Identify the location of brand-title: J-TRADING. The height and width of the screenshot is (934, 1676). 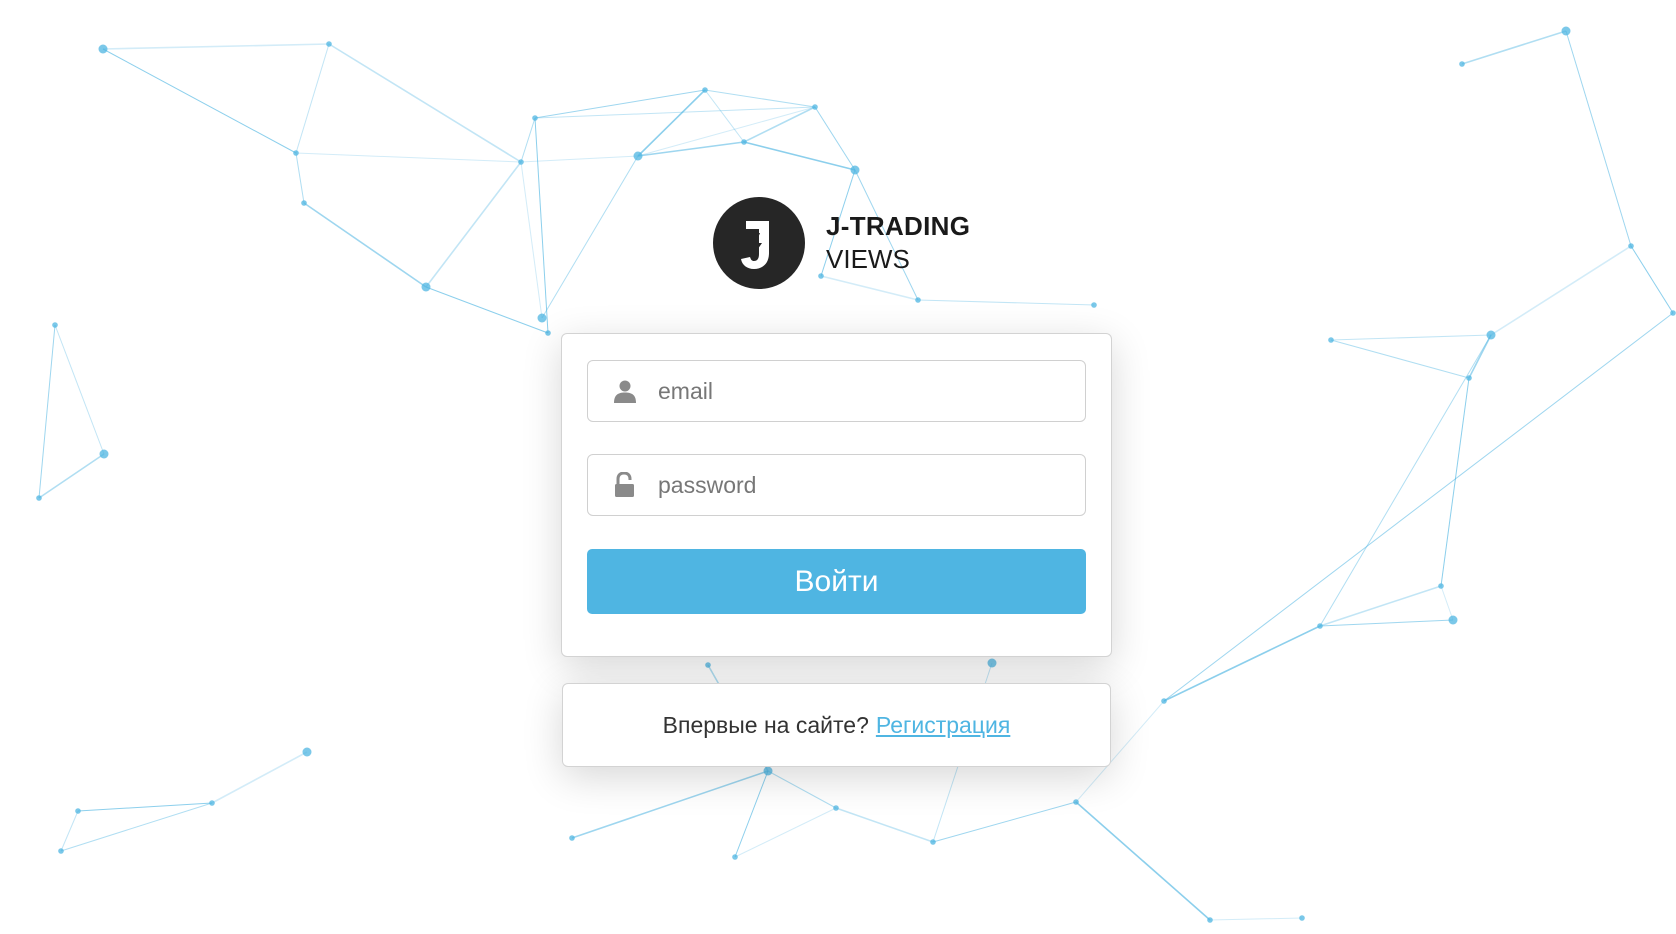
(898, 226).